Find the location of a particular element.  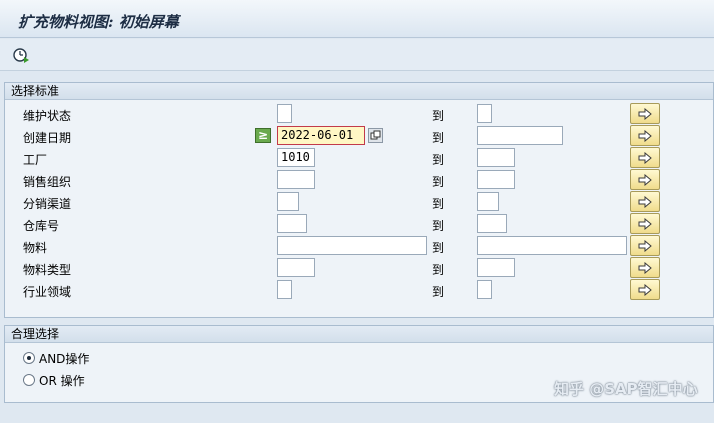

material-type-from-input is located at coordinates (296, 267).